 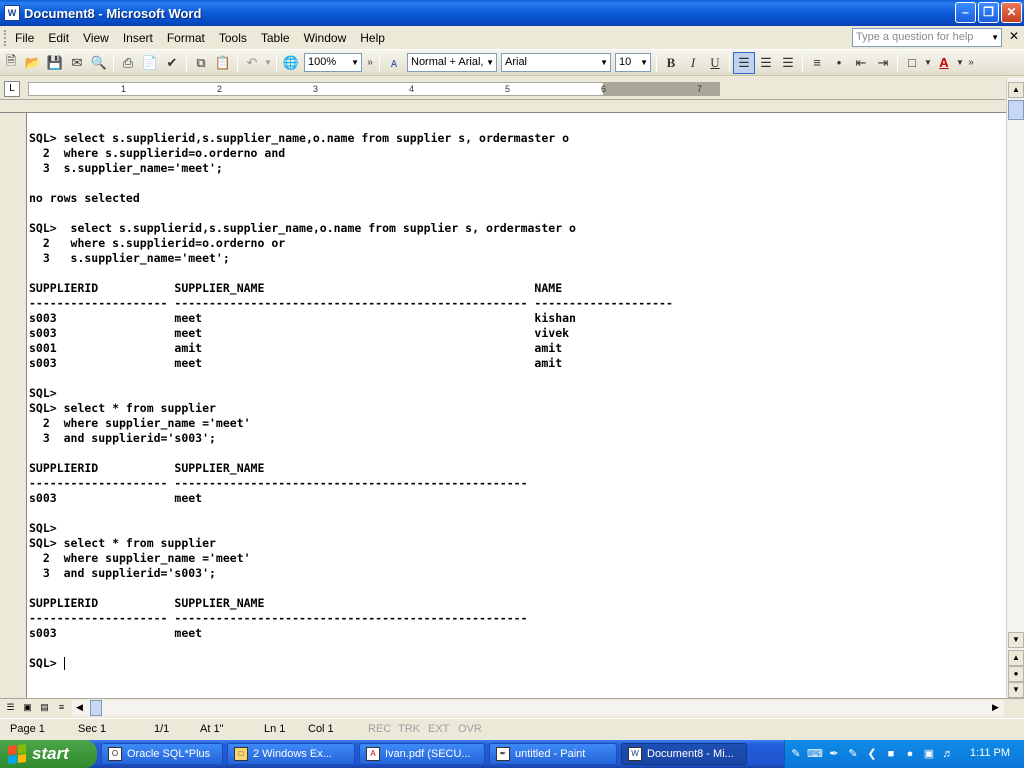 I want to click on close-document-button: ✕, so click(x=1014, y=36).